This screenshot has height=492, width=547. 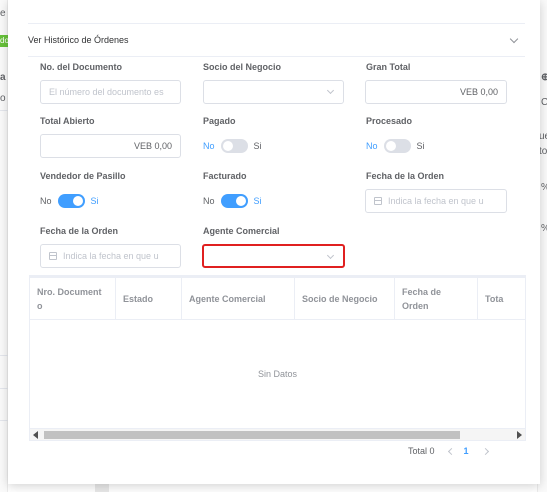 I want to click on column-header-sales-agent: Agente Comercial, so click(x=238, y=298).